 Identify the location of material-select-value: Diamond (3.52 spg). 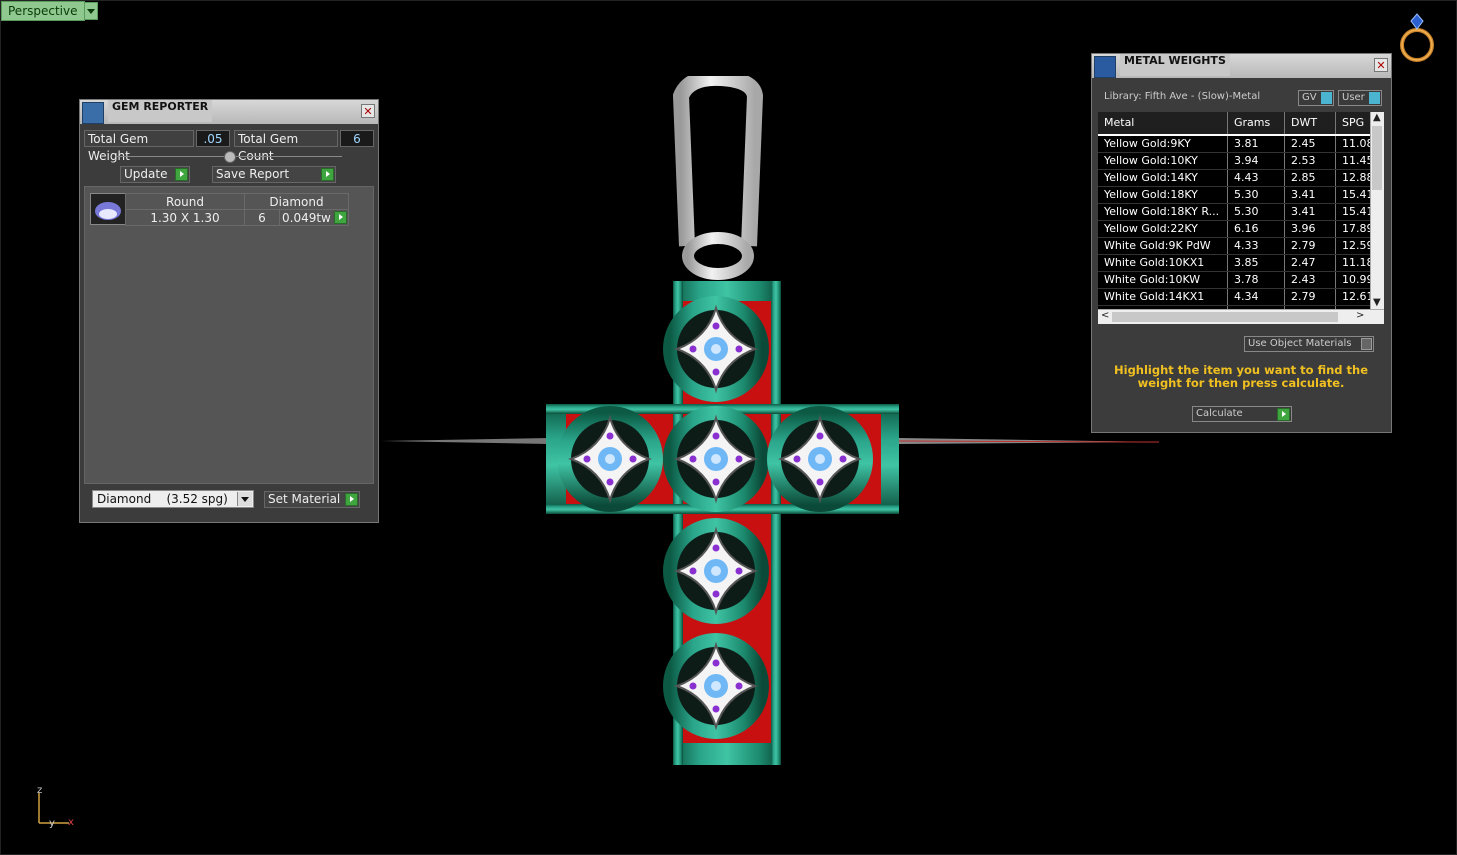
(162, 499).